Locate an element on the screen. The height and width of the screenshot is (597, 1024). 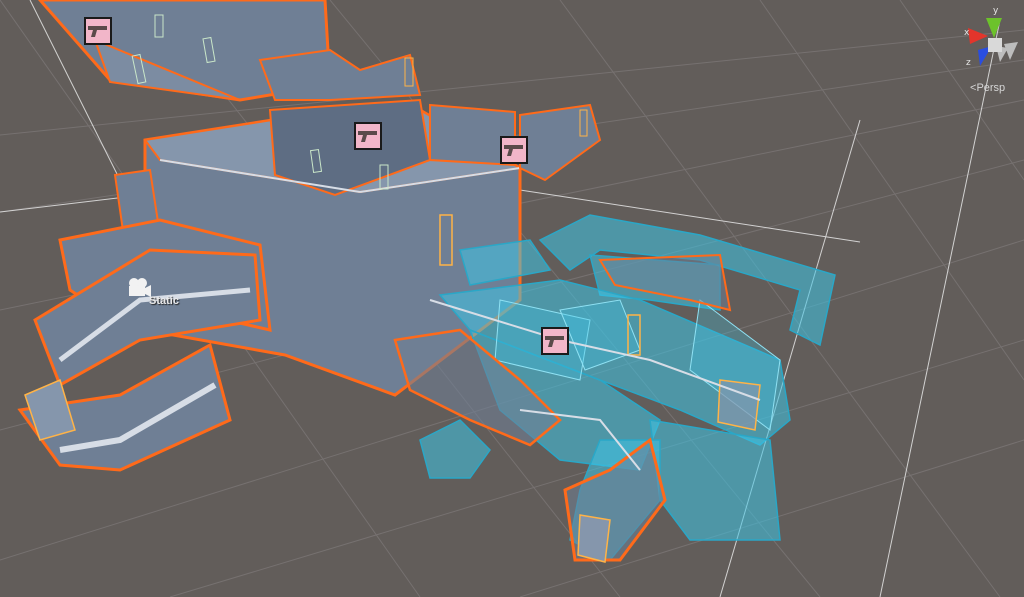
projection-toggle: <Persp is located at coordinates (987, 88).